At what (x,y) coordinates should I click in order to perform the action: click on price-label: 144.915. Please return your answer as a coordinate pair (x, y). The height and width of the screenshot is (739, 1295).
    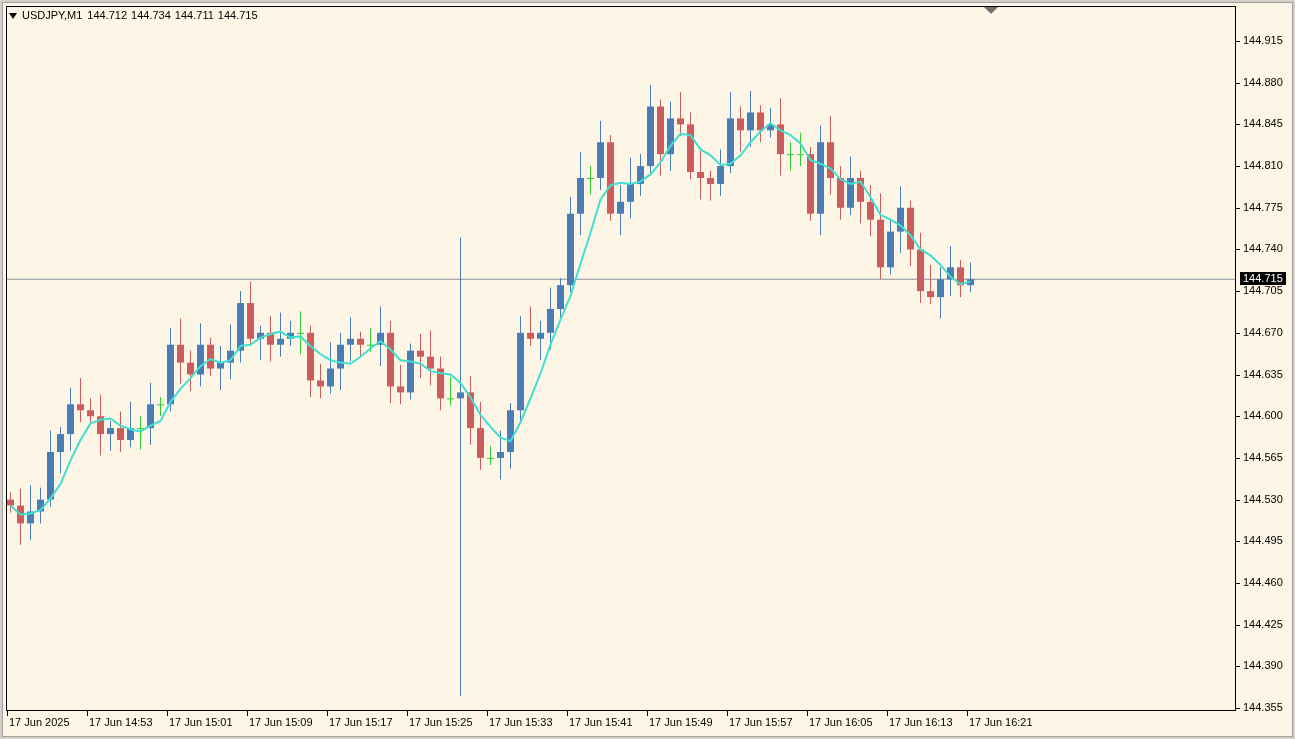
    Looking at the image, I should click on (1263, 40).